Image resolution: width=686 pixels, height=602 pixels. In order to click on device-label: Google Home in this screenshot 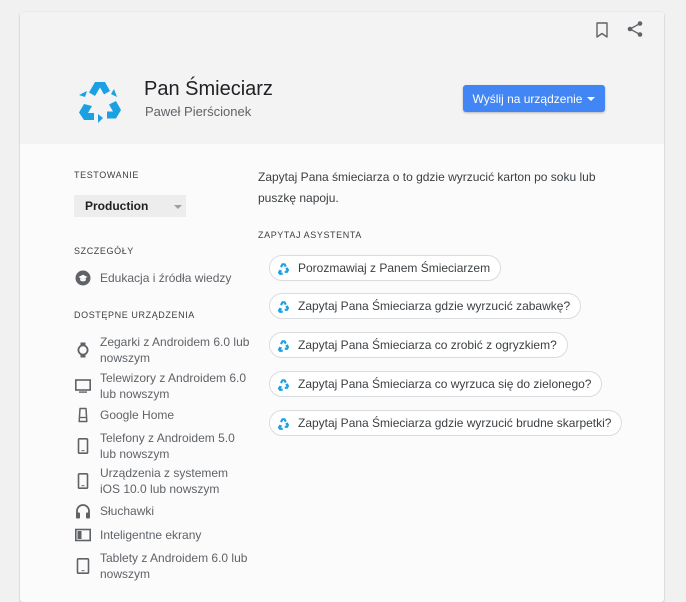, I will do `click(137, 415)`.